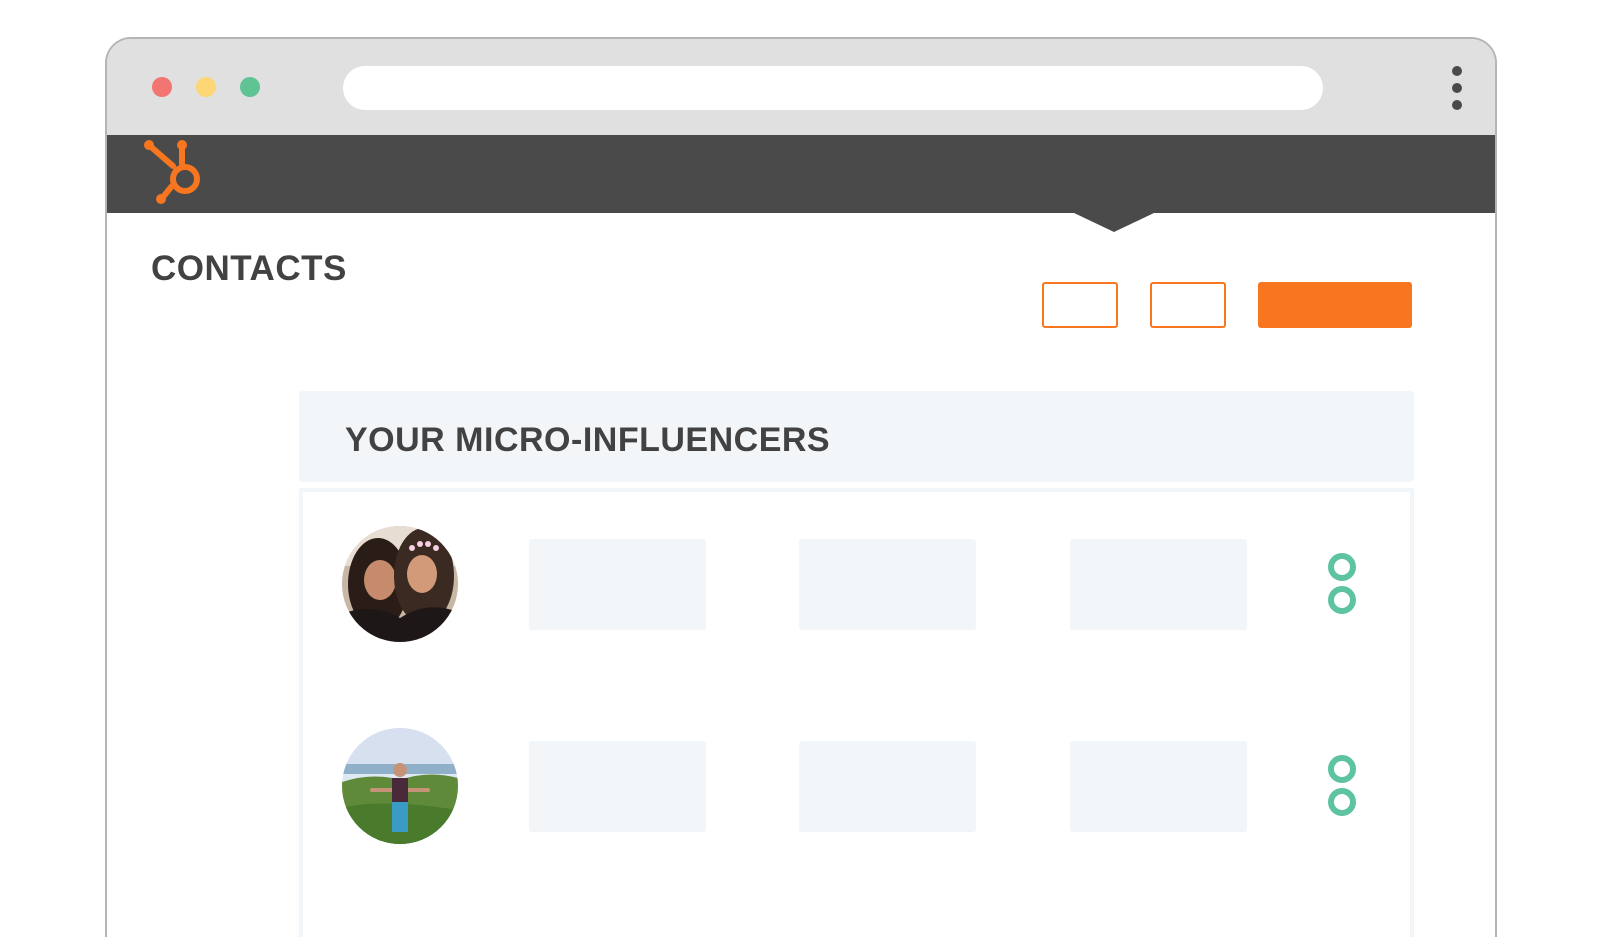 Image resolution: width=1600 pixels, height=937 pixels. What do you see at coordinates (206, 87) in the screenshot?
I see `minimize-window-dot` at bounding box center [206, 87].